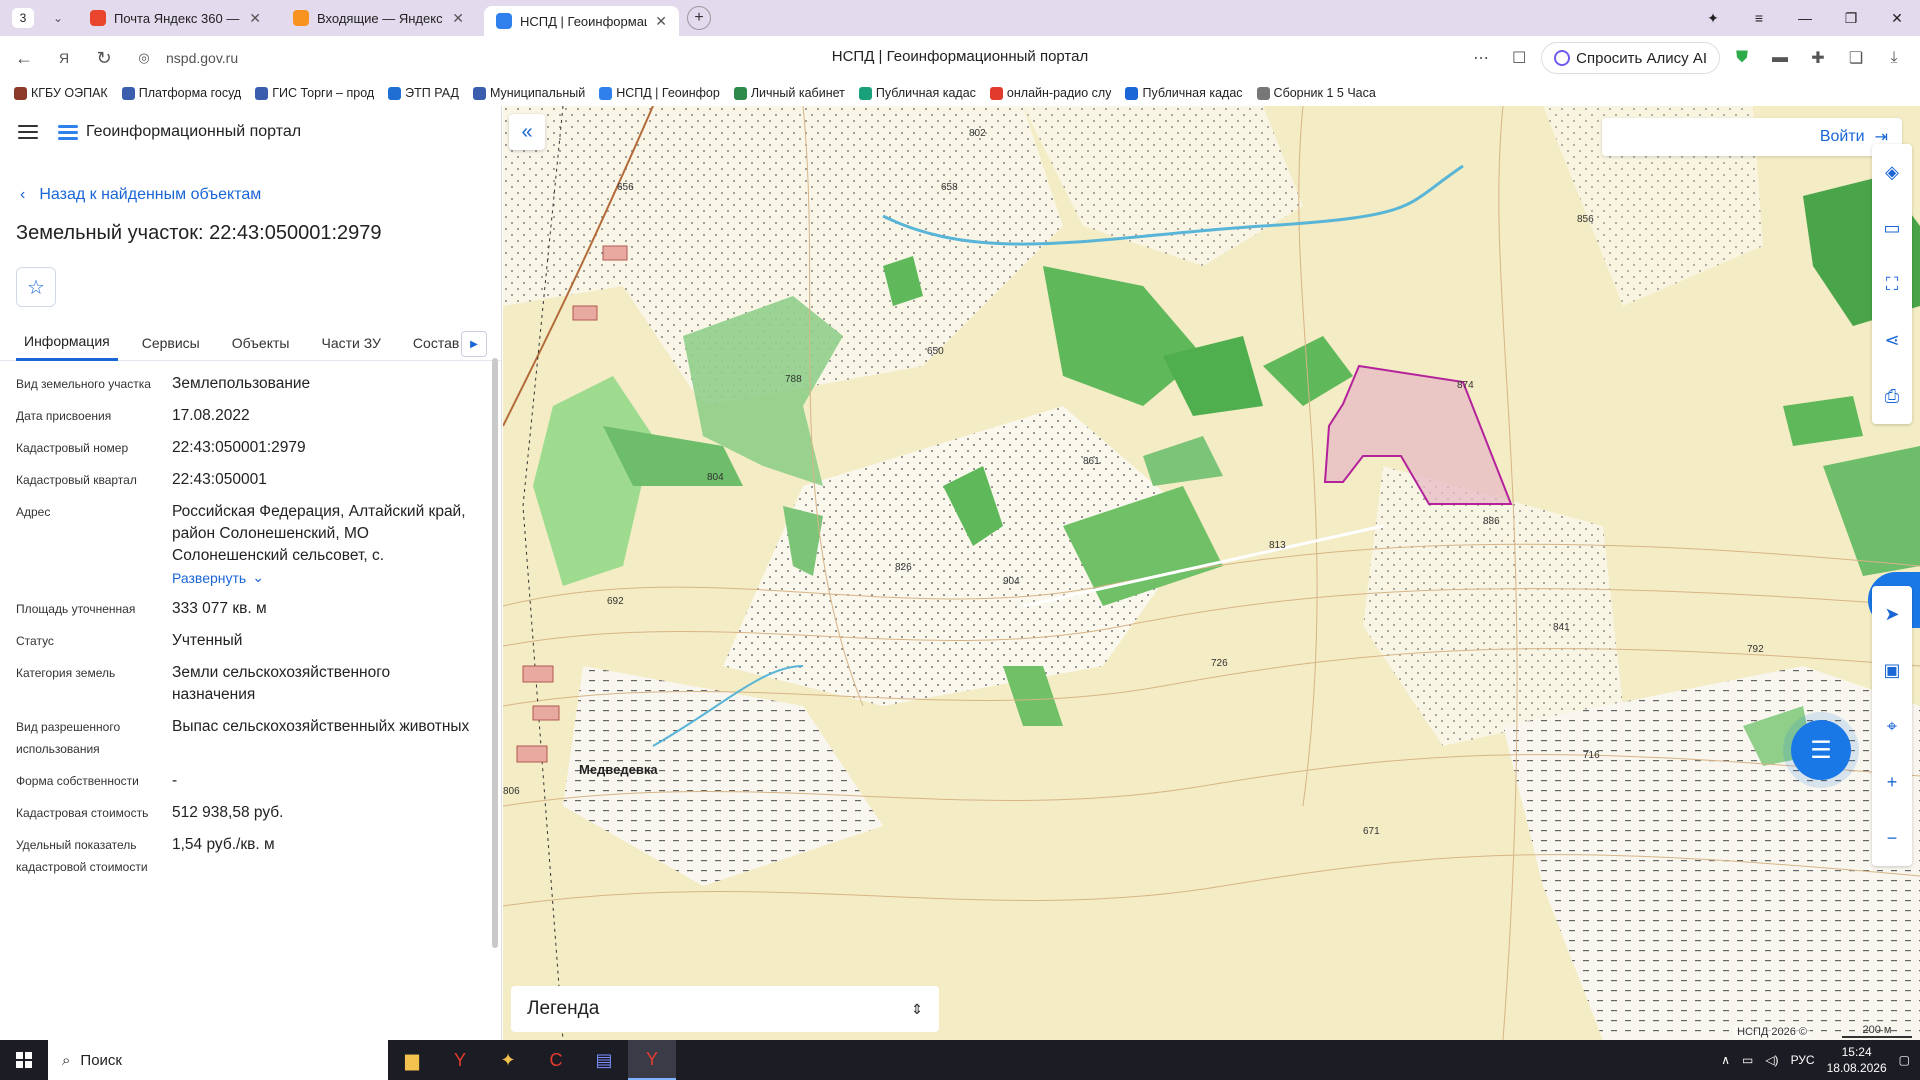  I want to click on prop-value: 333 077 кв. м, so click(219, 608).